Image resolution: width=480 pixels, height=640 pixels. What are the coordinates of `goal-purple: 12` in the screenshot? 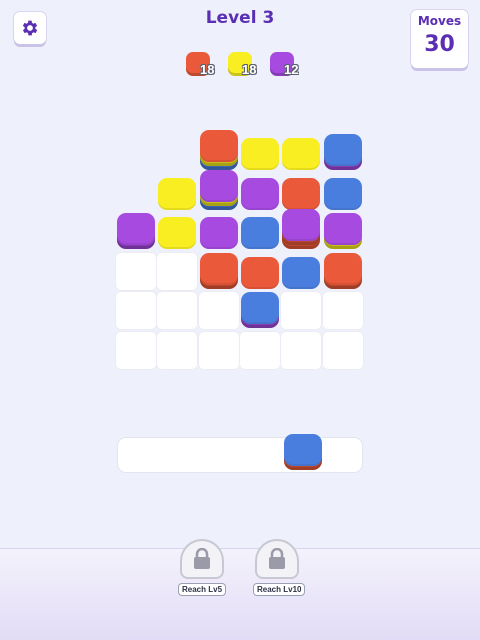 It's located at (285, 65).